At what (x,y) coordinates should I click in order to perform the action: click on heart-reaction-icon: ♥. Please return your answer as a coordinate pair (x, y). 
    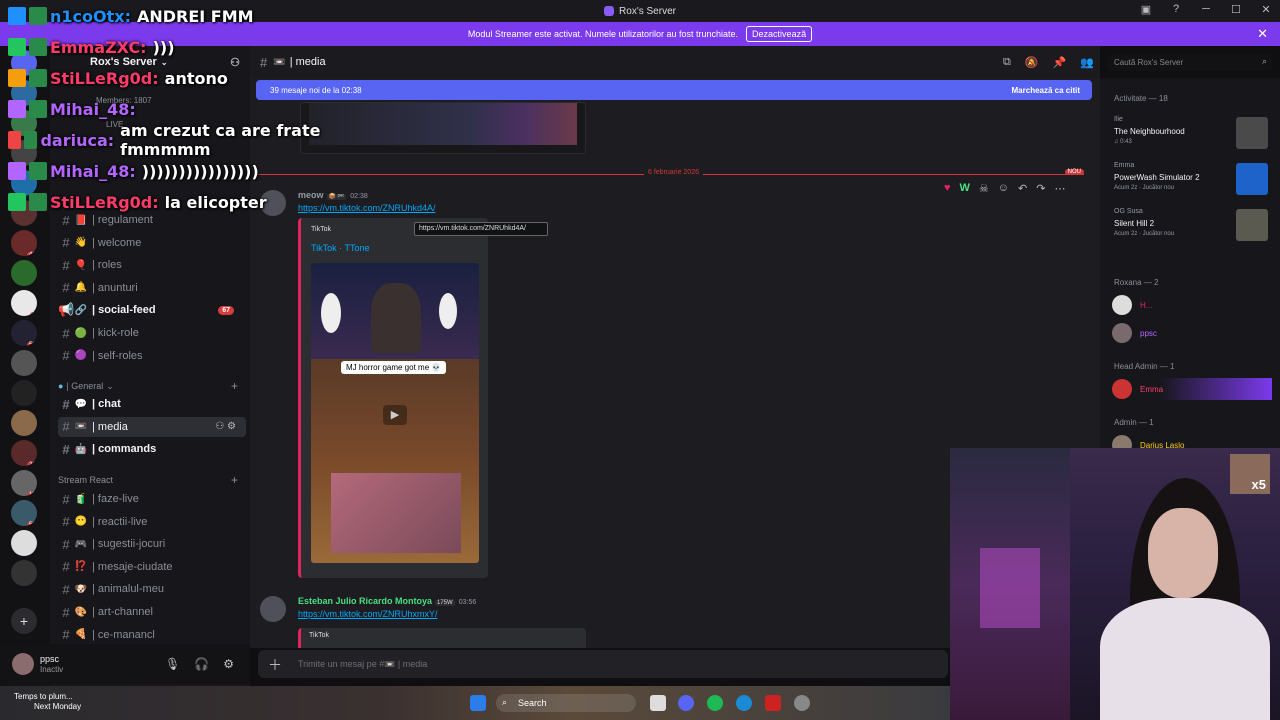
    Looking at the image, I should click on (947, 188).